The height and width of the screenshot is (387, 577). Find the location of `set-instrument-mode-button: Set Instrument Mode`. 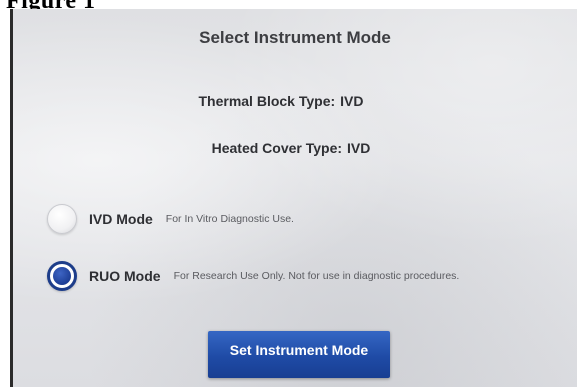

set-instrument-mode-button: Set Instrument Mode is located at coordinates (299, 354).